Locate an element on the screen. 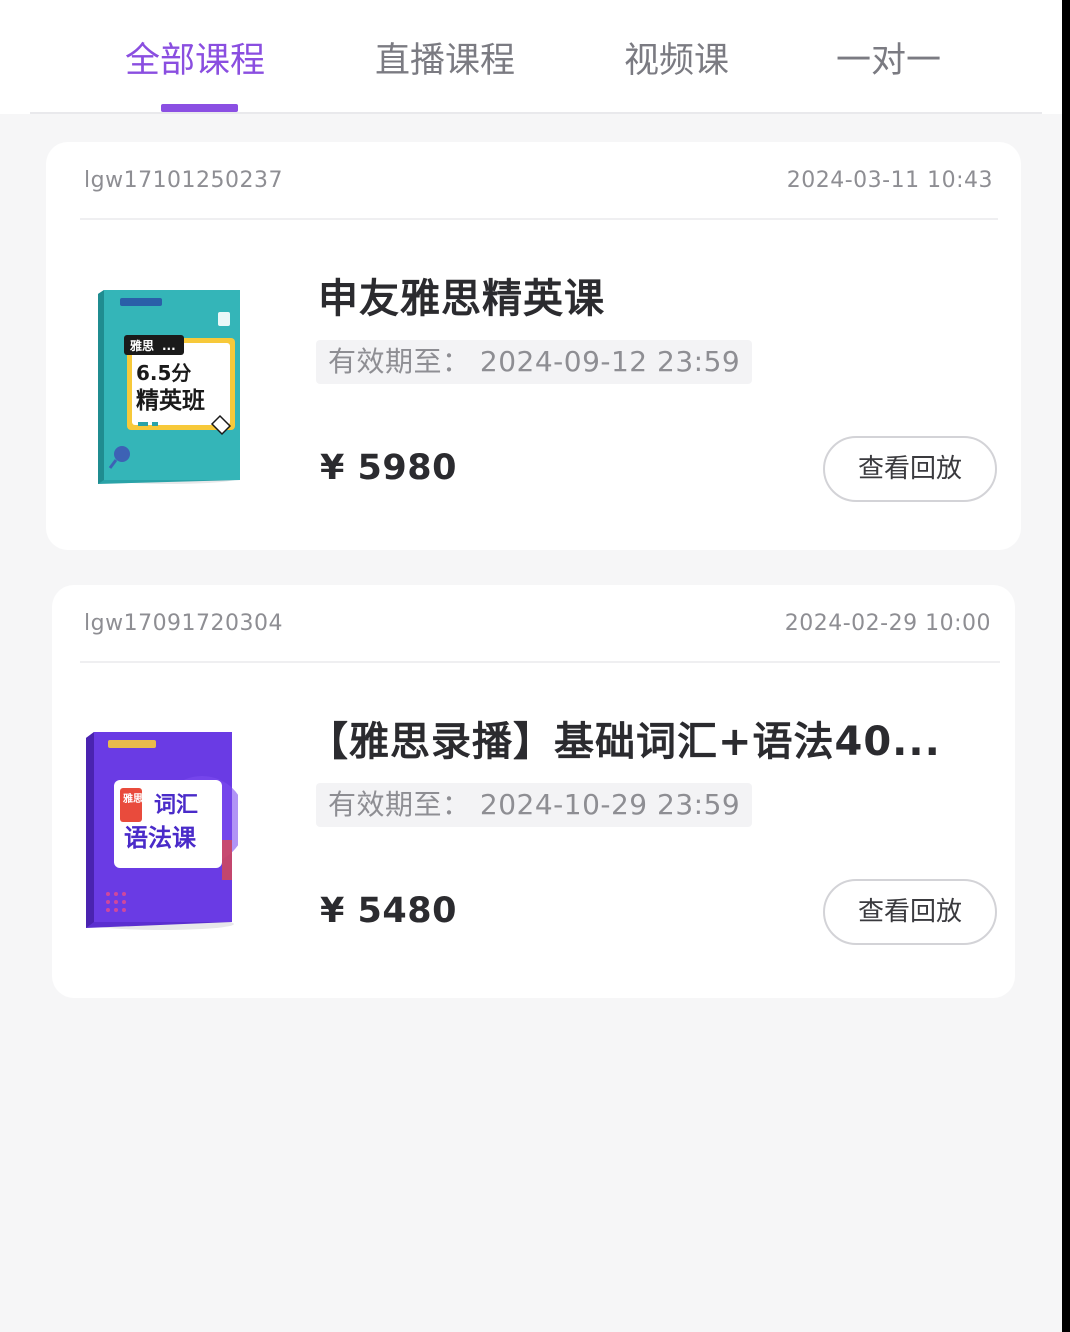  order-time: 2024-03-11 10:43 is located at coordinates (889, 180).